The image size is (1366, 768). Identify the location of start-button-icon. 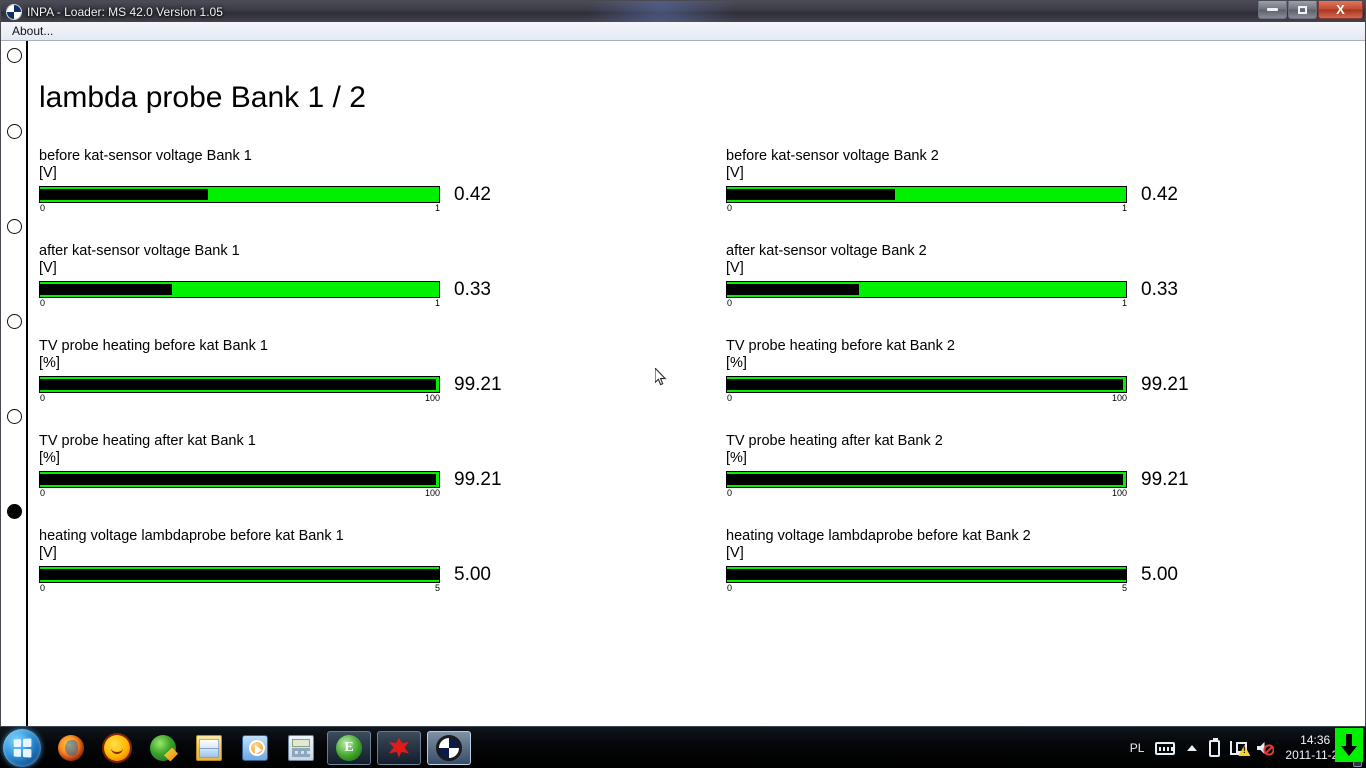
(22, 747).